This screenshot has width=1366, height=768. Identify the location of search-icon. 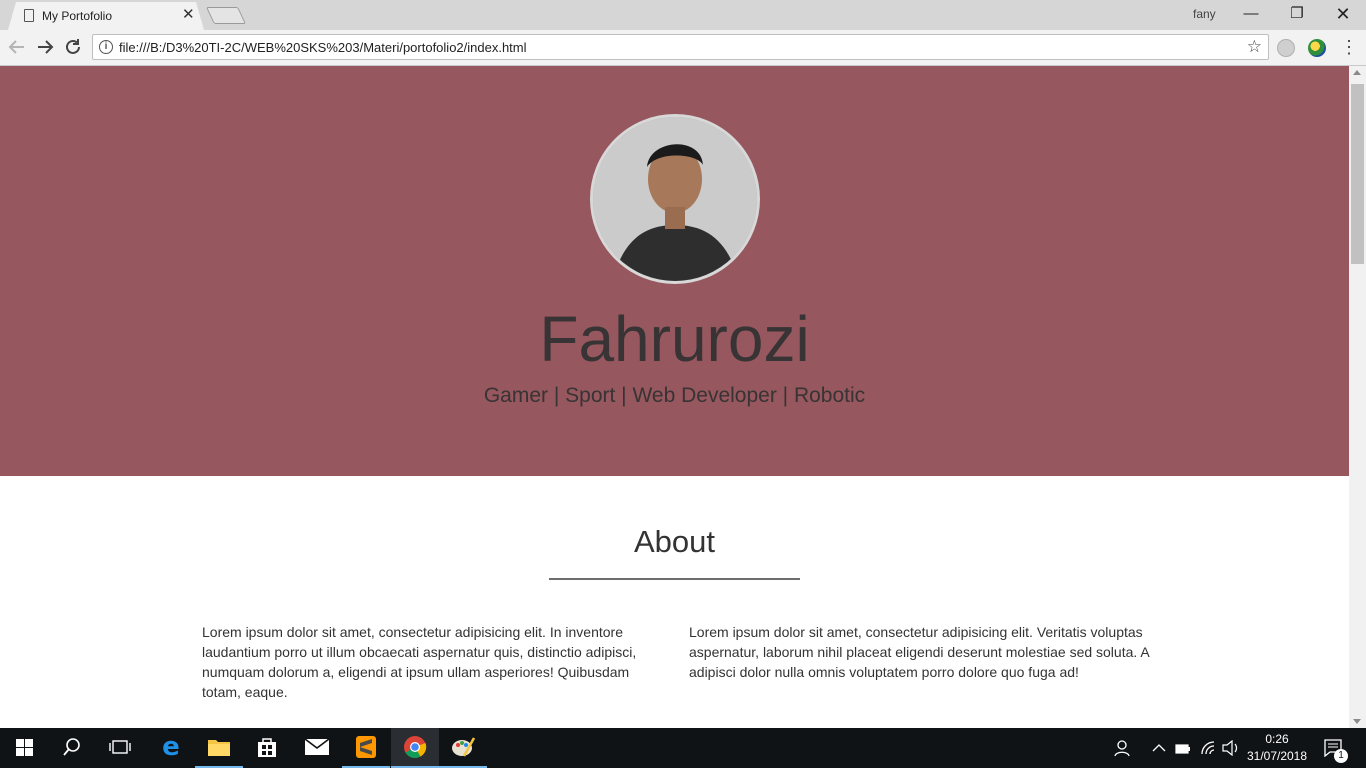
(71, 747).